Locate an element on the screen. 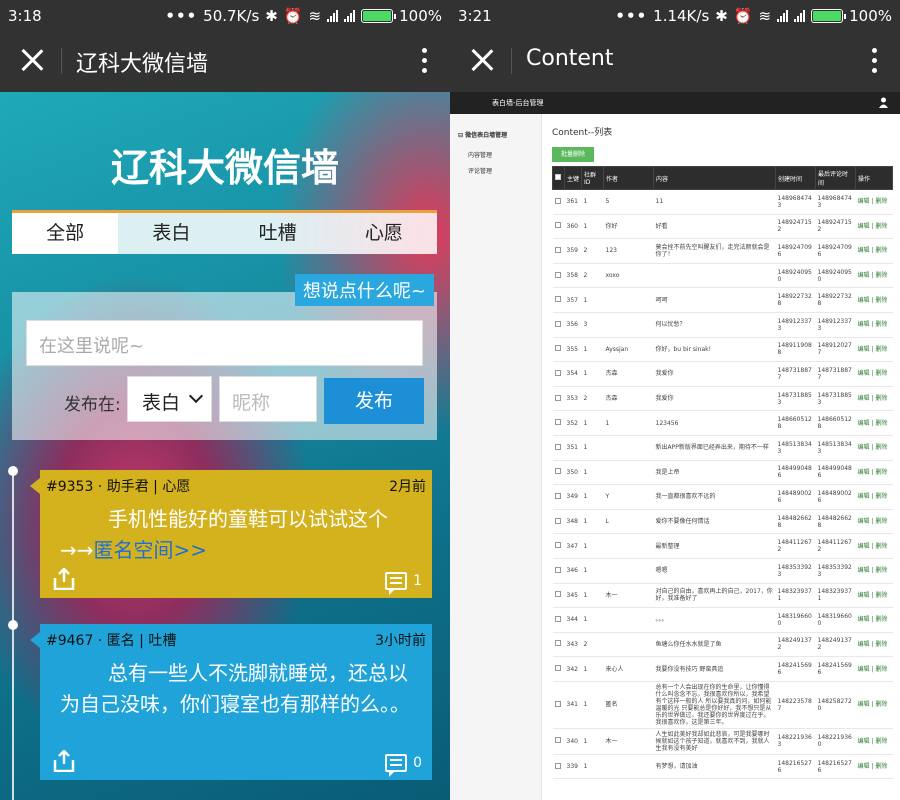 The height and width of the screenshot is (800, 900). nickname-input: 昵称 is located at coordinates (268, 399).